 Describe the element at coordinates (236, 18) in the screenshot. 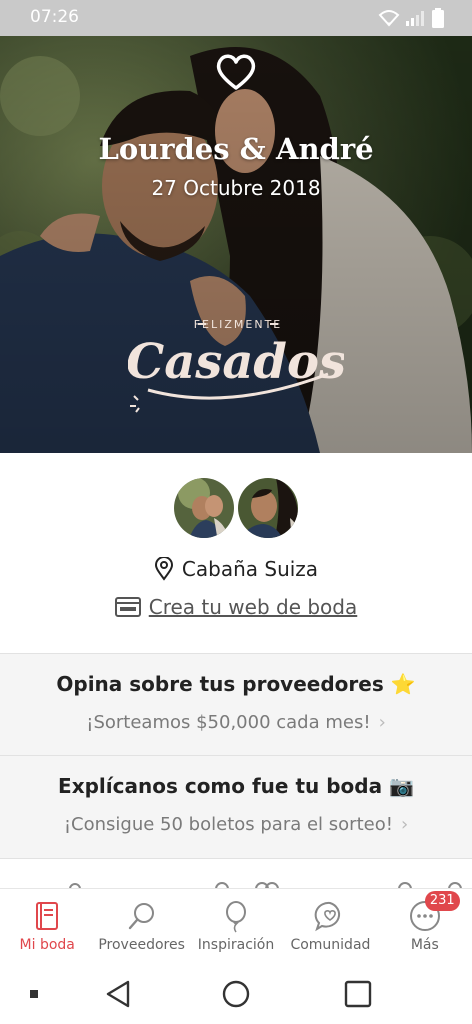

I see `status-bar: 07:26` at that location.